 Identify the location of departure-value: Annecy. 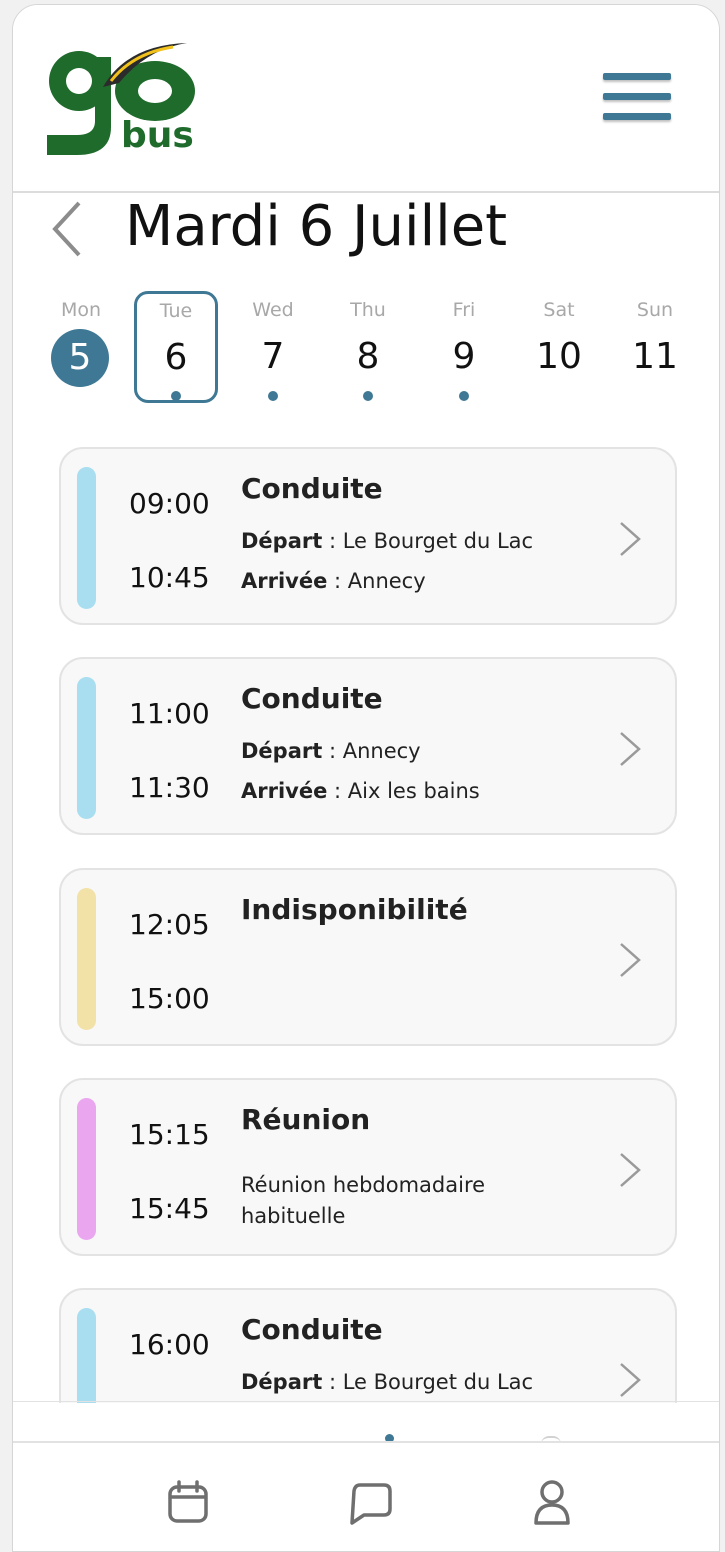
(381, 751).